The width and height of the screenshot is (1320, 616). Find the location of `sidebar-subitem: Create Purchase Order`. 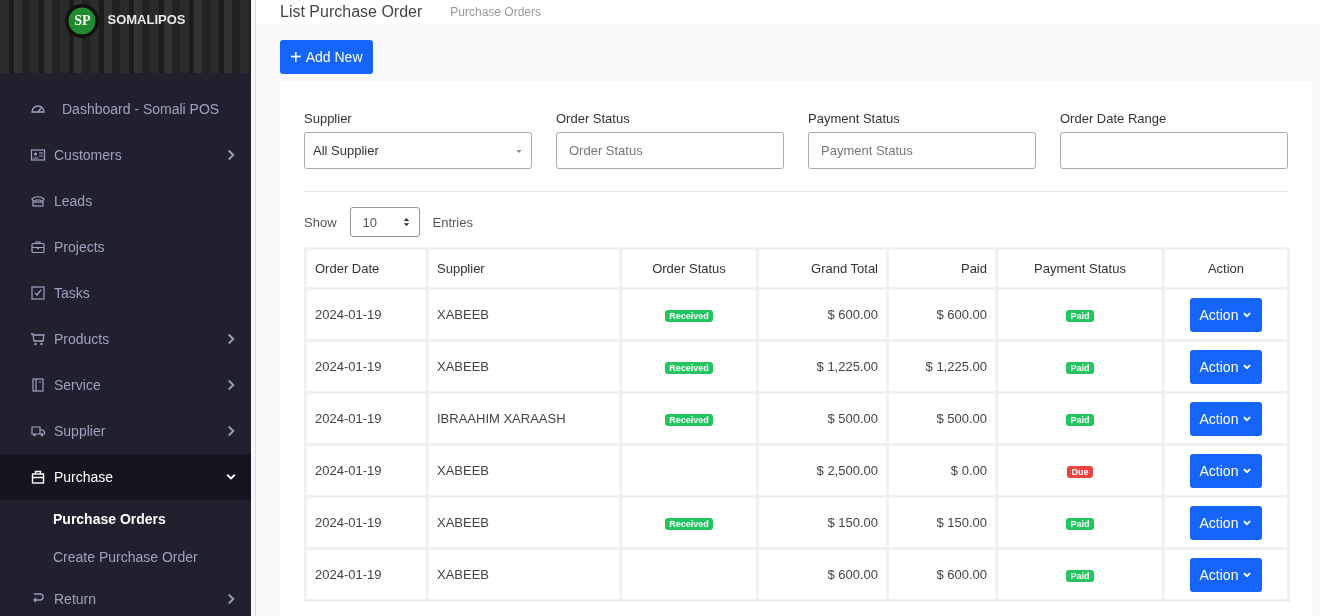

sidebar-subitem: Create Purchase Order is located at coordinates (125, 557).